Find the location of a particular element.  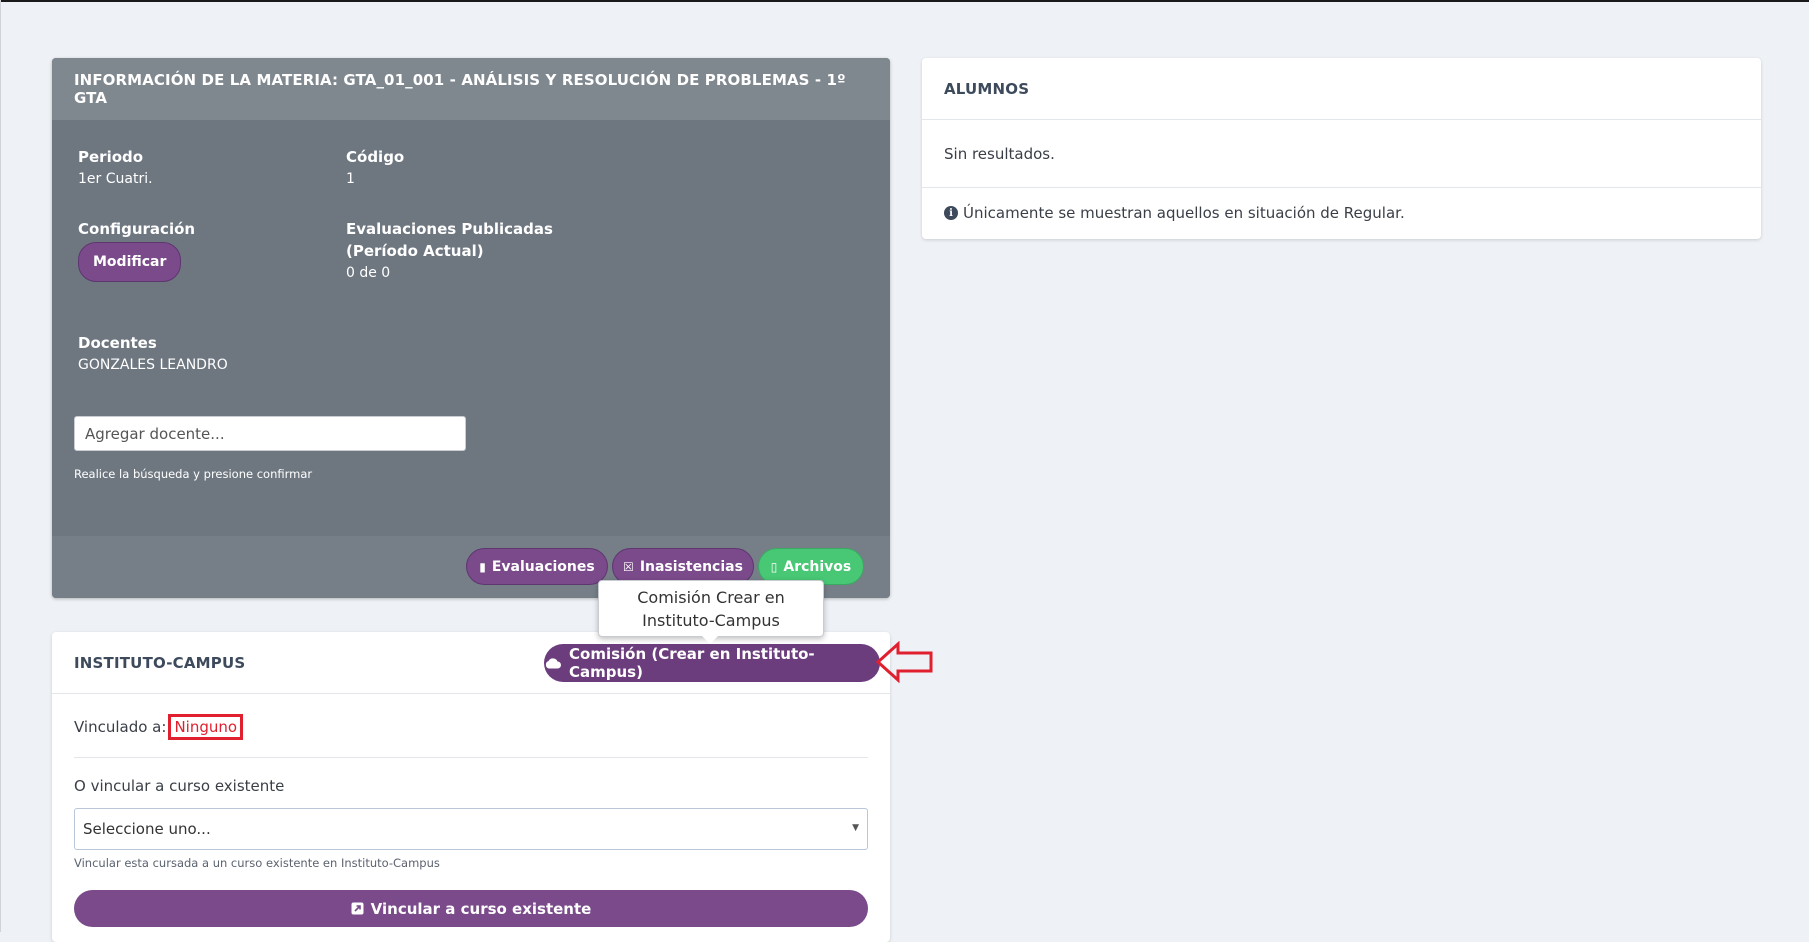

comision-button-label: Comisión (Crear en Instituto-Campus) is located at coordinates (692, 663).